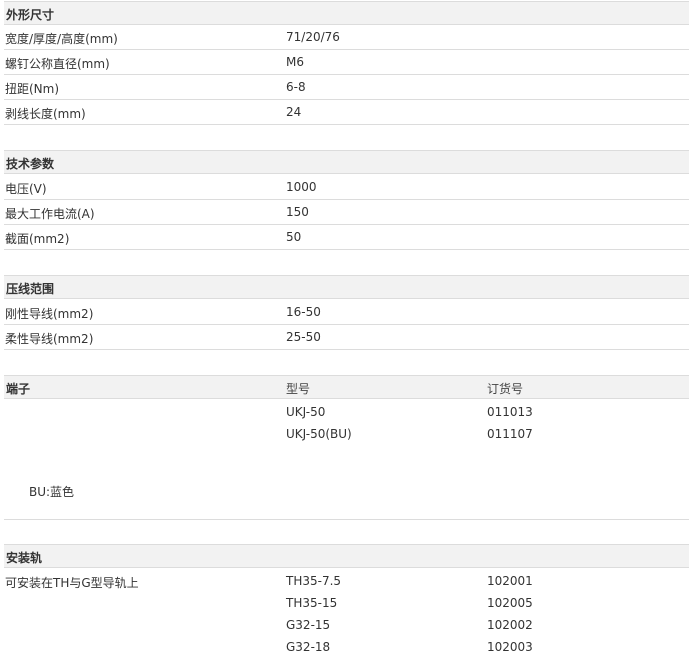 This screenshot has width=691, height=668. I want to click on table-row: 电压(V) 1000, so click(346, 187).